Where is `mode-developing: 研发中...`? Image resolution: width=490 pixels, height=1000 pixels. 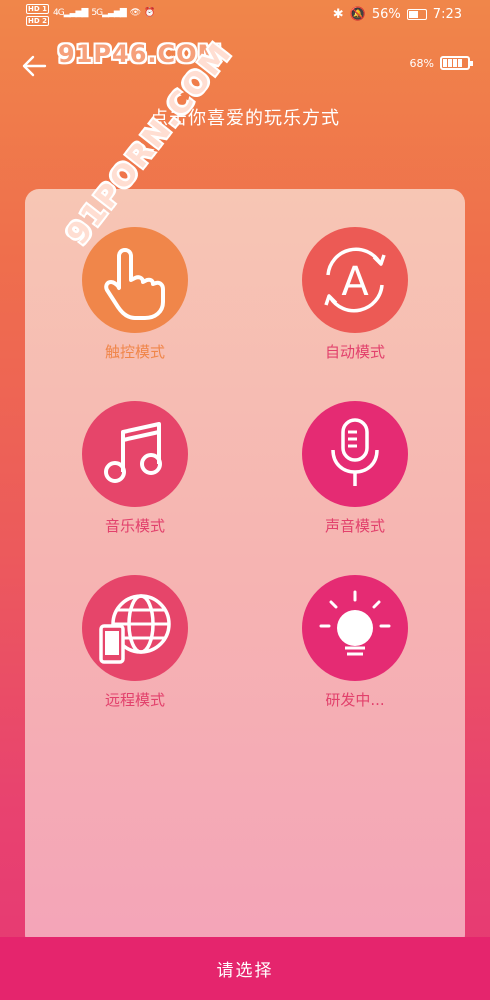
mode-developing: 研发中... is located at coordinates (355, 642).